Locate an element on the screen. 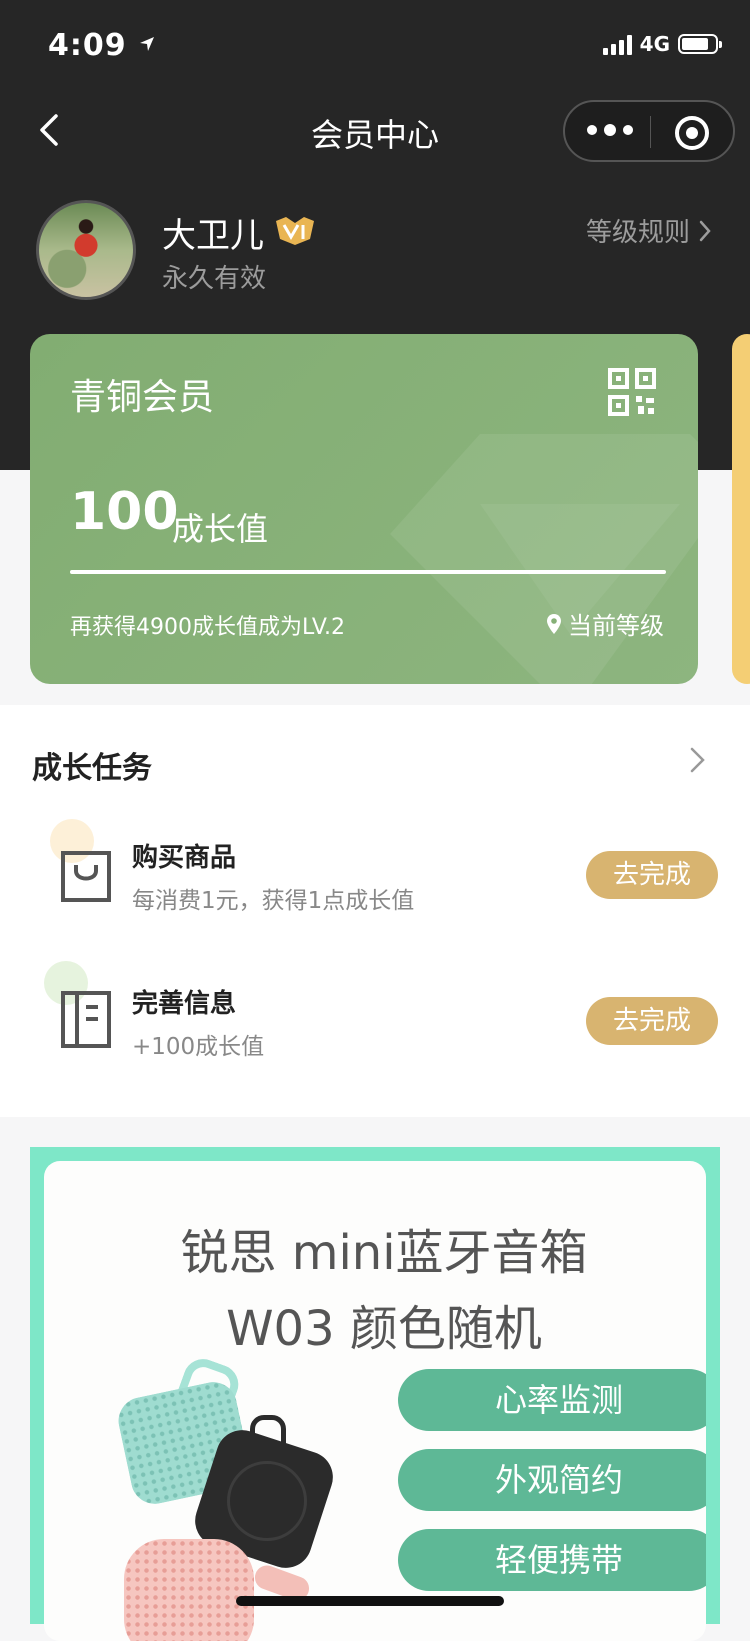  user-name: 大卫儿 is located at coordinates (213, 236).